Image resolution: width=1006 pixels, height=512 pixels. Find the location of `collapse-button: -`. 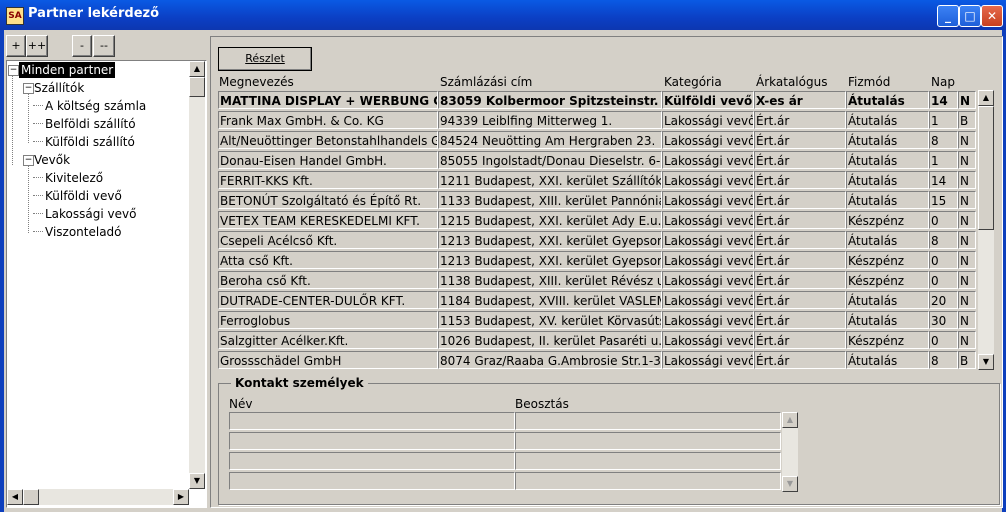

collapse-button: - is located at coordinates (82, 46).